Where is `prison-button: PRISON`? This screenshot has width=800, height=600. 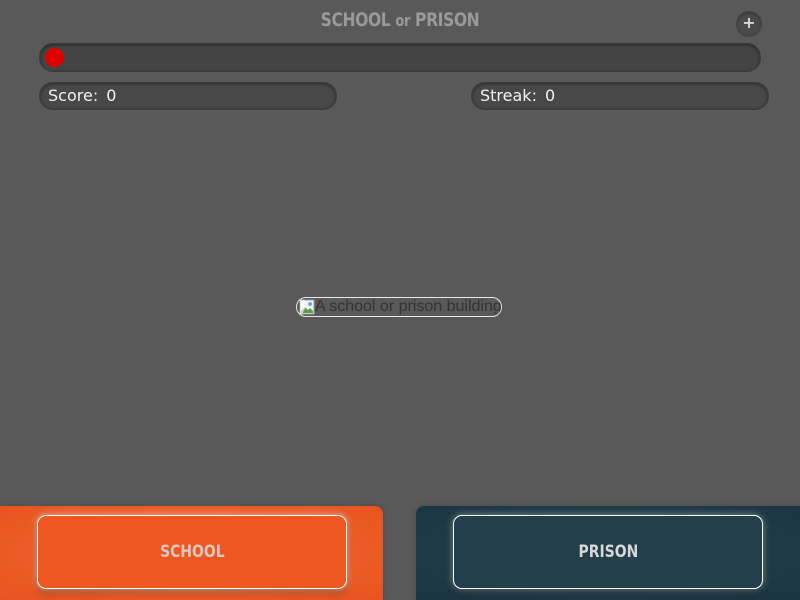
prison-button: PRISON is located at coordinates (608, 552).